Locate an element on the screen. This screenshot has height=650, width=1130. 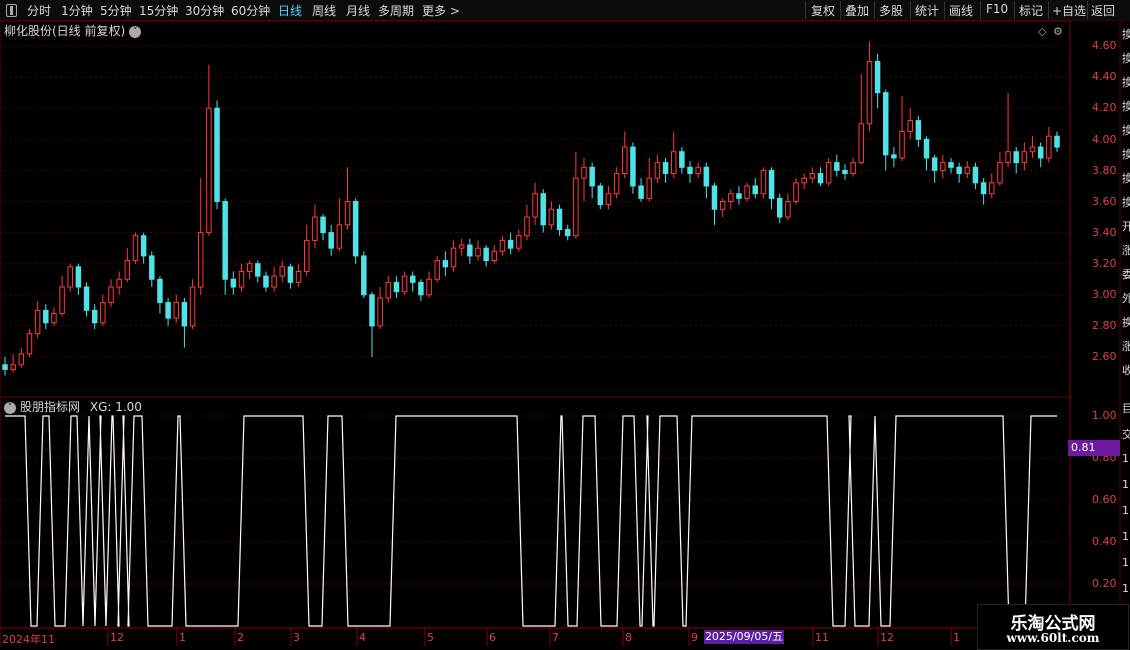
settings-gear-icon: ⚙ is located at coordinates (1058, 31).